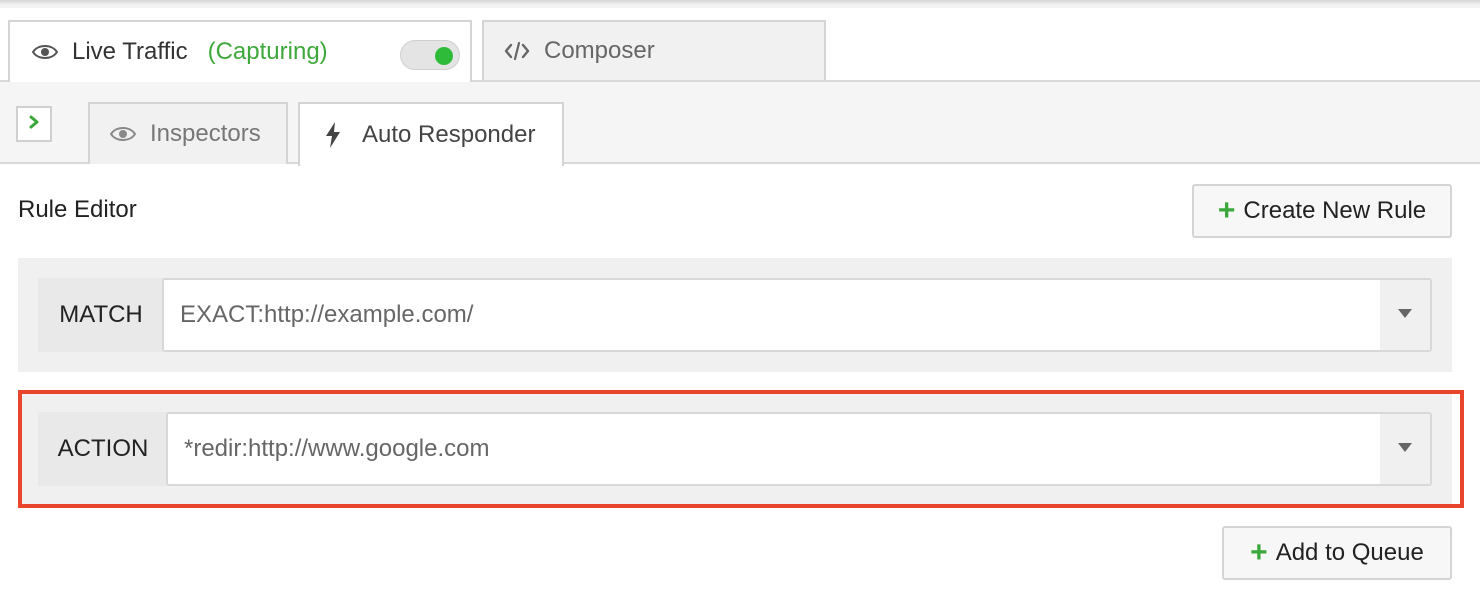  I want to click on tab-composer: Composer, so click(654, 50).